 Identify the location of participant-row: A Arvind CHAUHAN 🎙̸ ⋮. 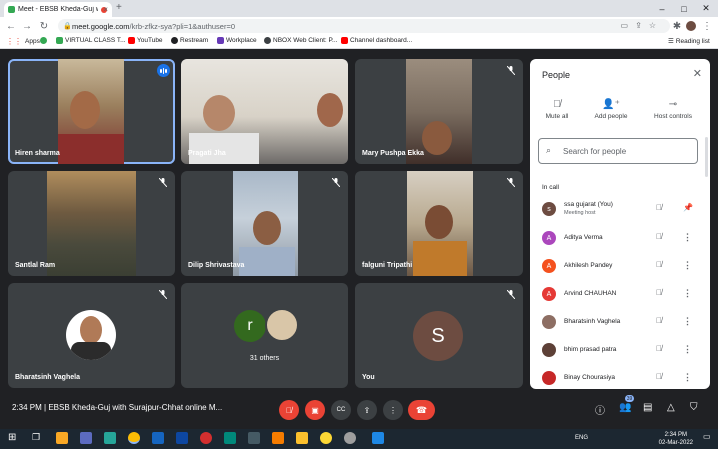
(620, 294).